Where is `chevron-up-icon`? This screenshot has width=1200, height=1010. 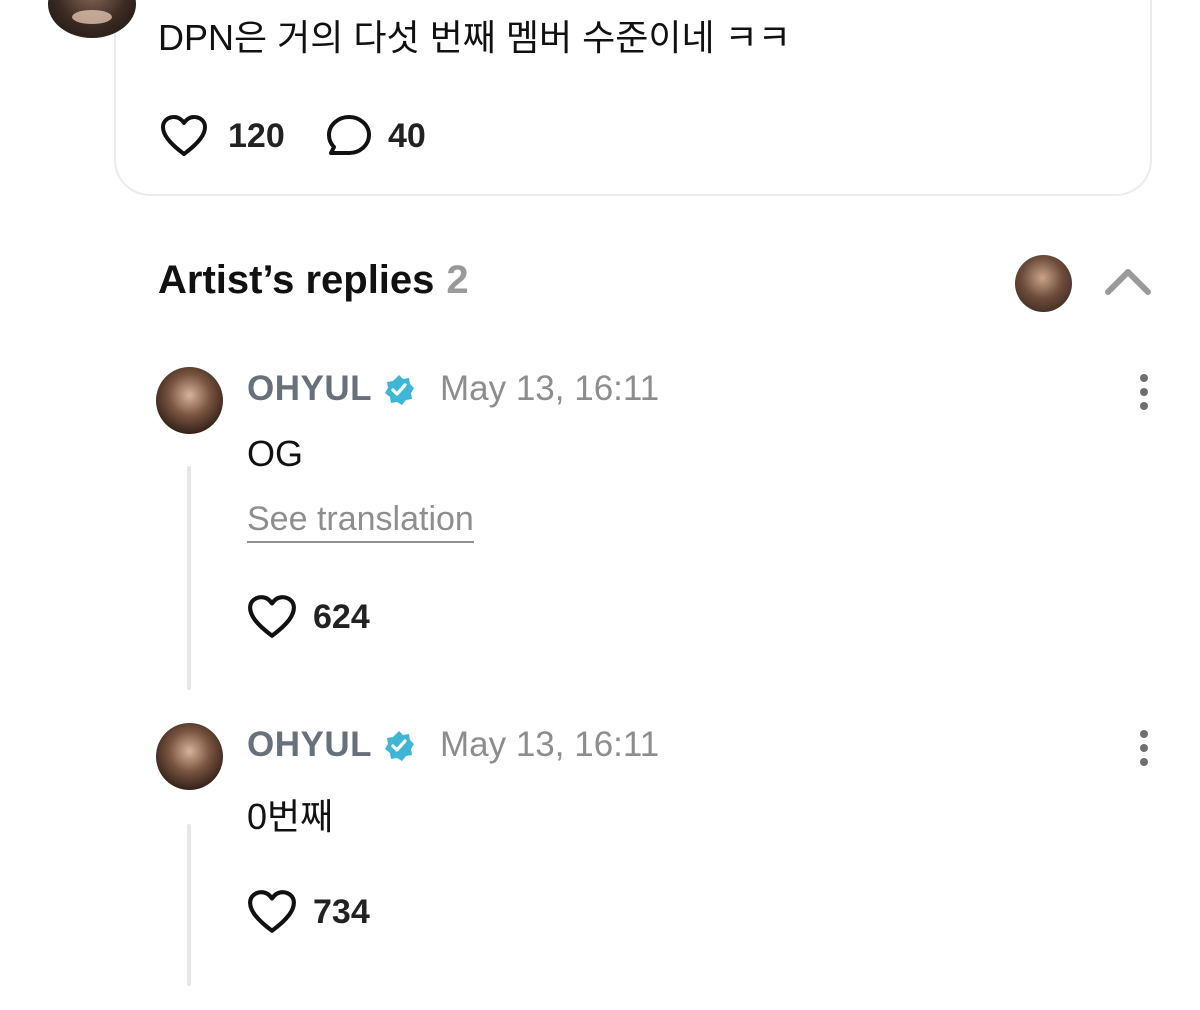 chevron-up-icon is located at coordinates (1128, 281).